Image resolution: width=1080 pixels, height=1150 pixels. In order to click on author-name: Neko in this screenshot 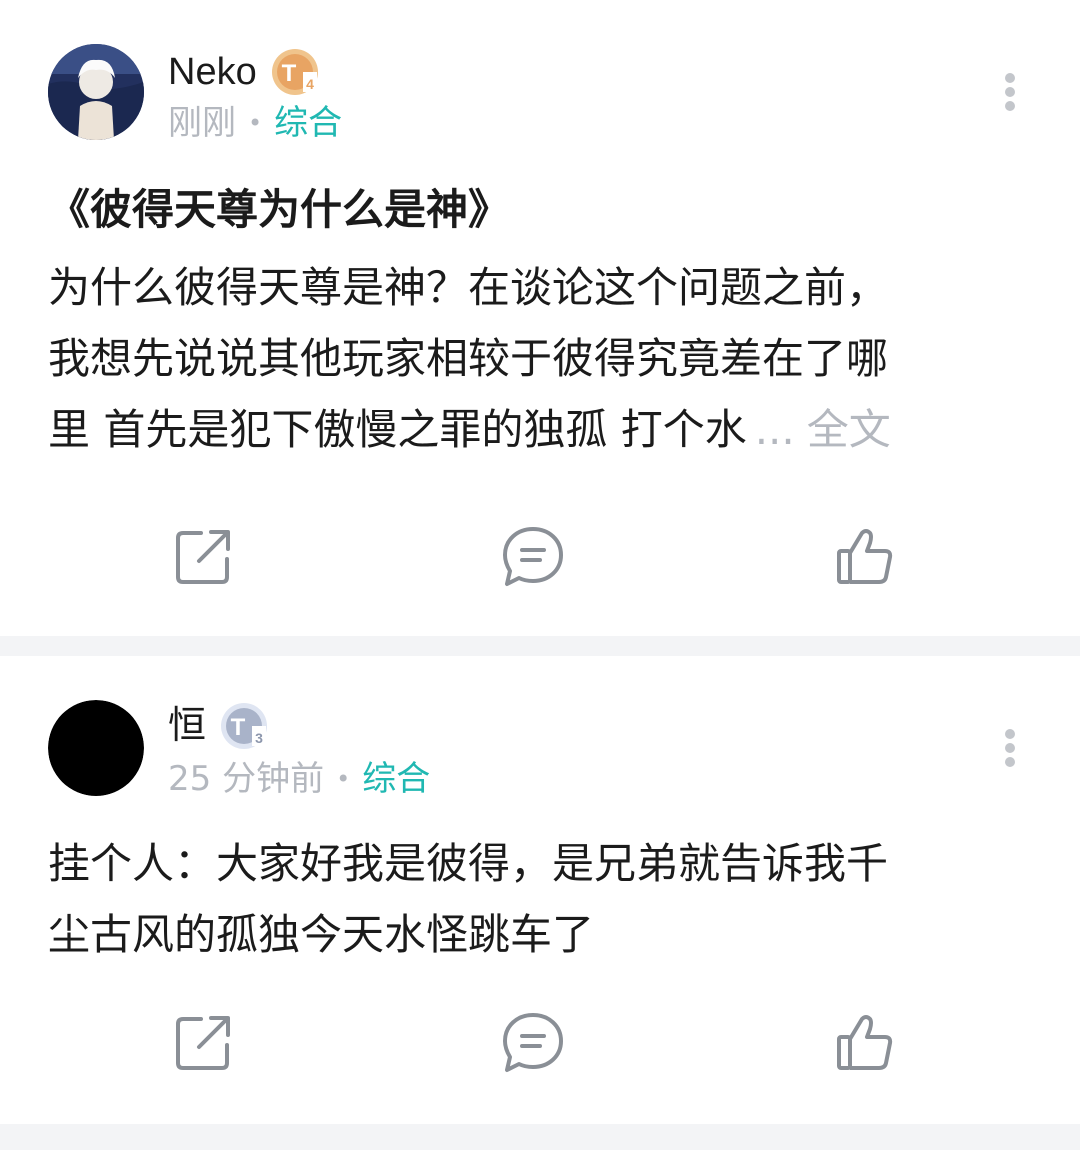, I will do `click(212, 72)`.